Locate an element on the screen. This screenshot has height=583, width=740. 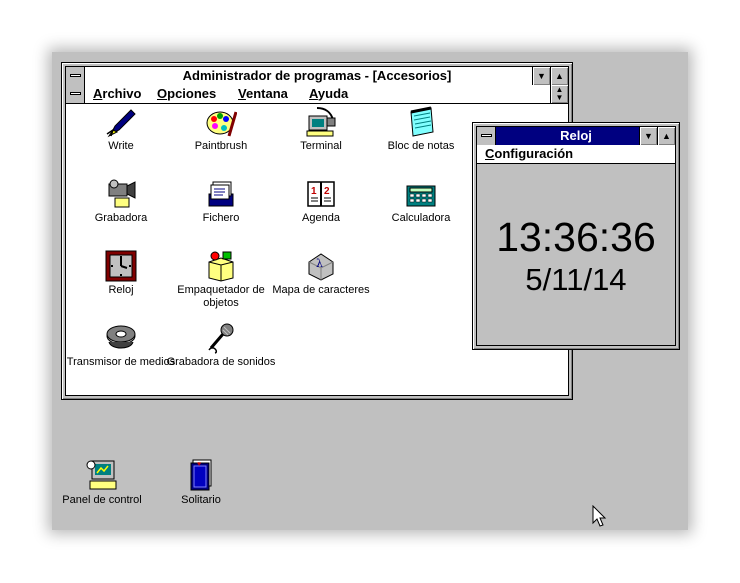
program-item-calculadora: Calculadora is located at coordinates (421, 201).